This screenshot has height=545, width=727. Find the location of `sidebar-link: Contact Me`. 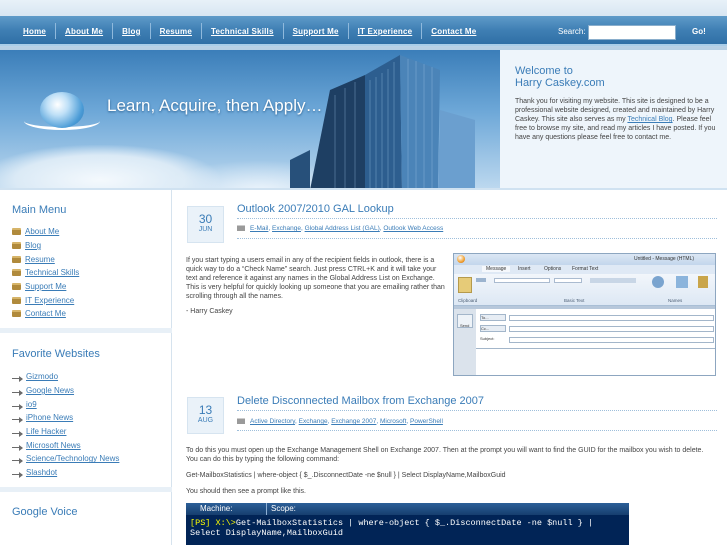

sidebar-link: Contact Me is located at coordinates (45, 313).